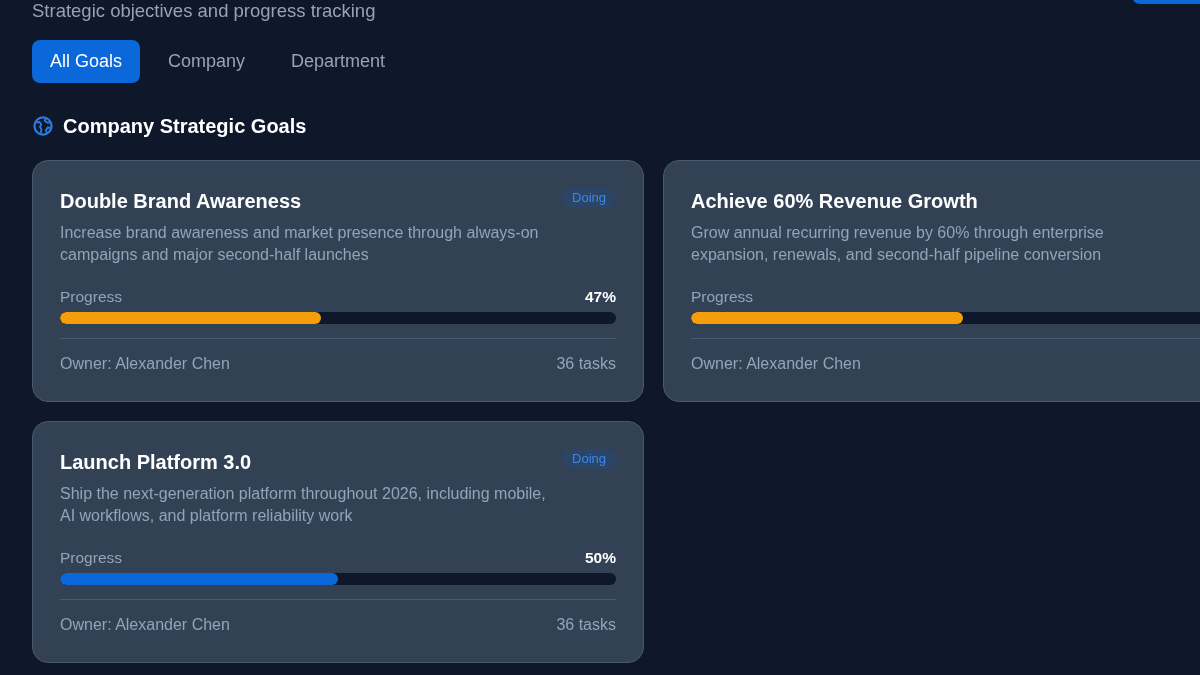 The width and height of the screenshot is (1200, 675). Describe the element at coordinates (834, 201) in the screenshot. I see `goal-title: Achieve 60% Revenue Growth` at that location.